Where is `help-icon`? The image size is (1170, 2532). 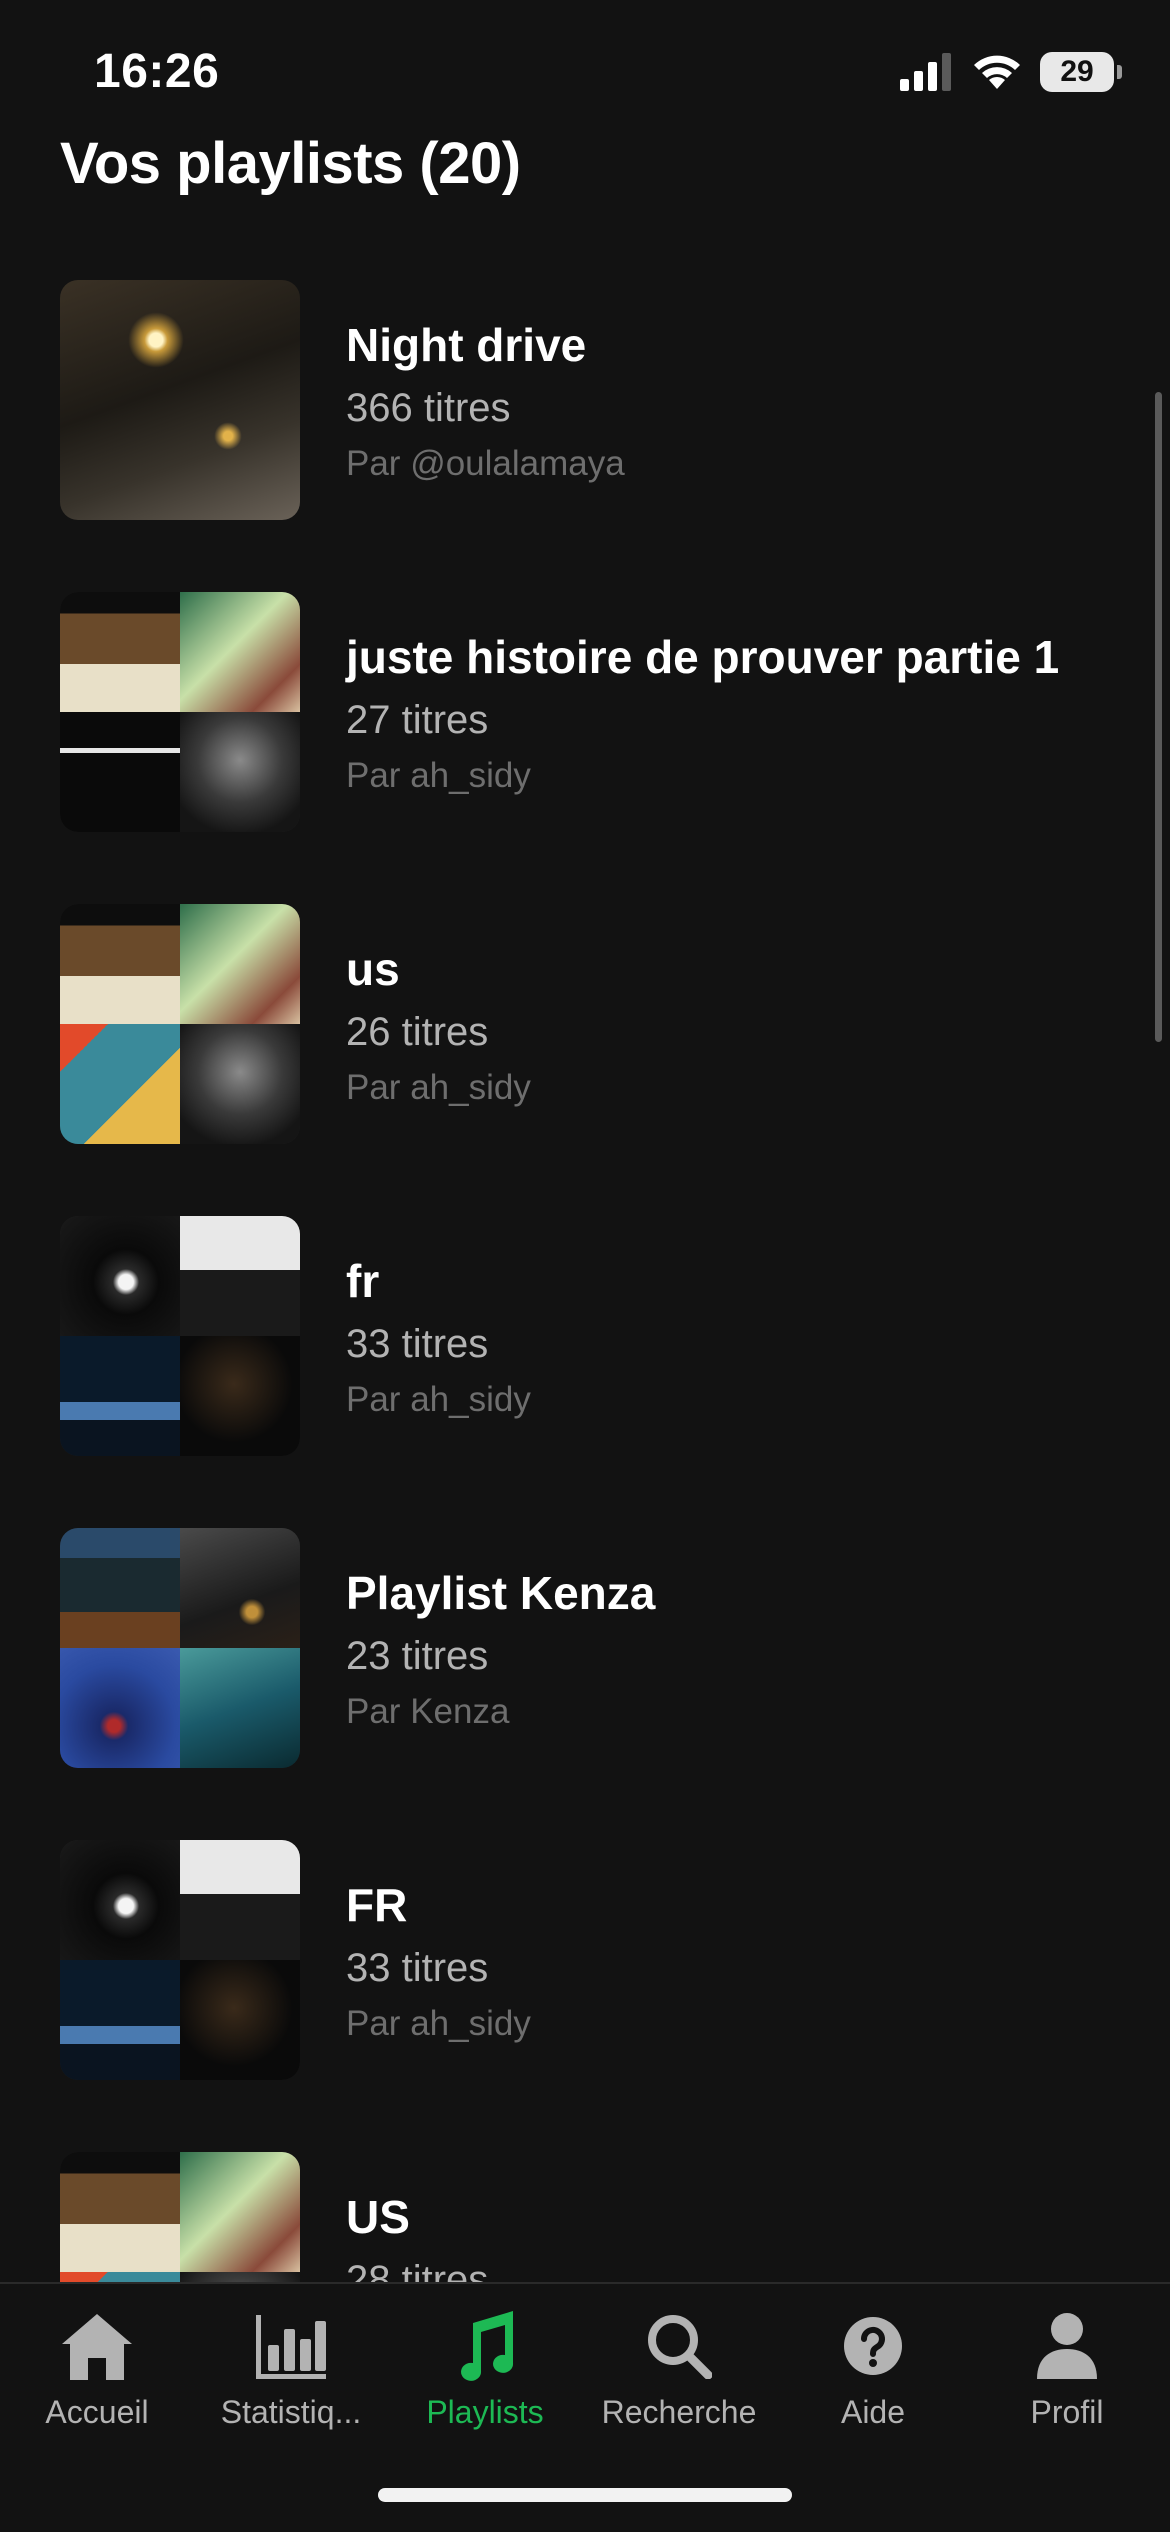 help-icon is located at coordinates (873, 2346).